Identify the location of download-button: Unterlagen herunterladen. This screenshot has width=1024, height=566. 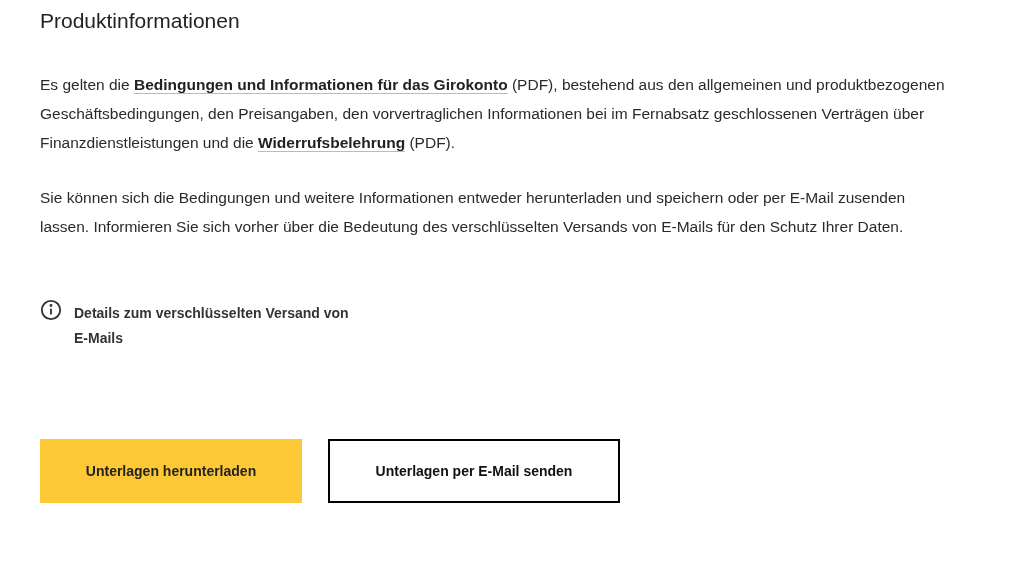
(171, 471).